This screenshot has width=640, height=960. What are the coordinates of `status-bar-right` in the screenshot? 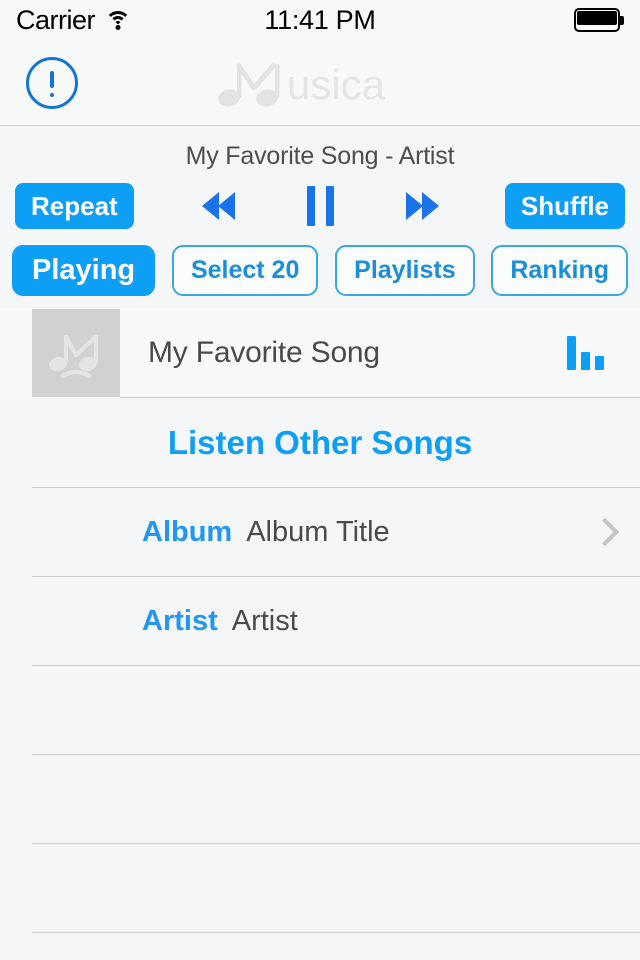 It's located at (599, 20).